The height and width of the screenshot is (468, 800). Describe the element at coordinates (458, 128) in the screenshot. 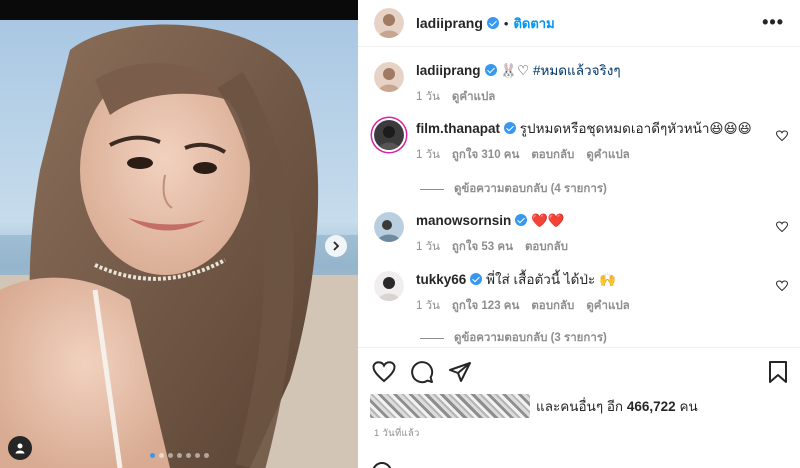

I see `comment-username: film.thanapat` at that location.